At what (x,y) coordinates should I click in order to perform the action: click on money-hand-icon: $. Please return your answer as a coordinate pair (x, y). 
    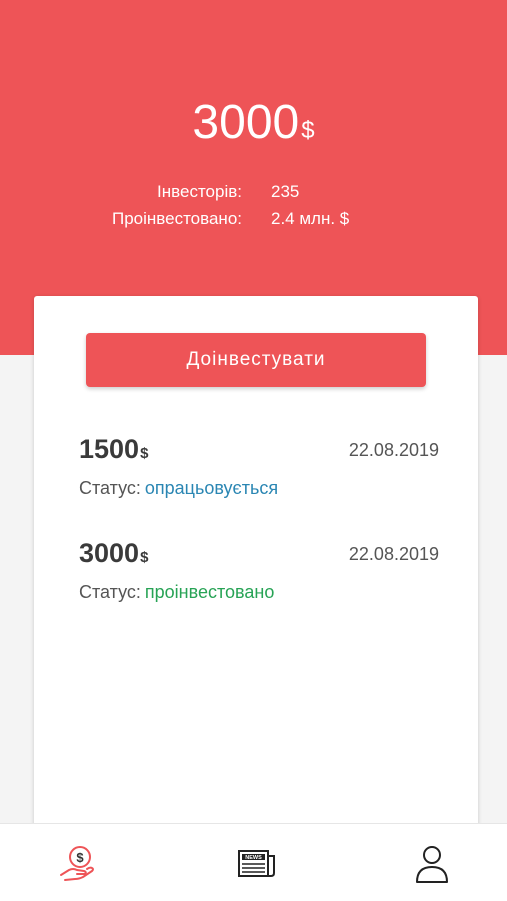
    Looking at the image, I should click on (77, 863).